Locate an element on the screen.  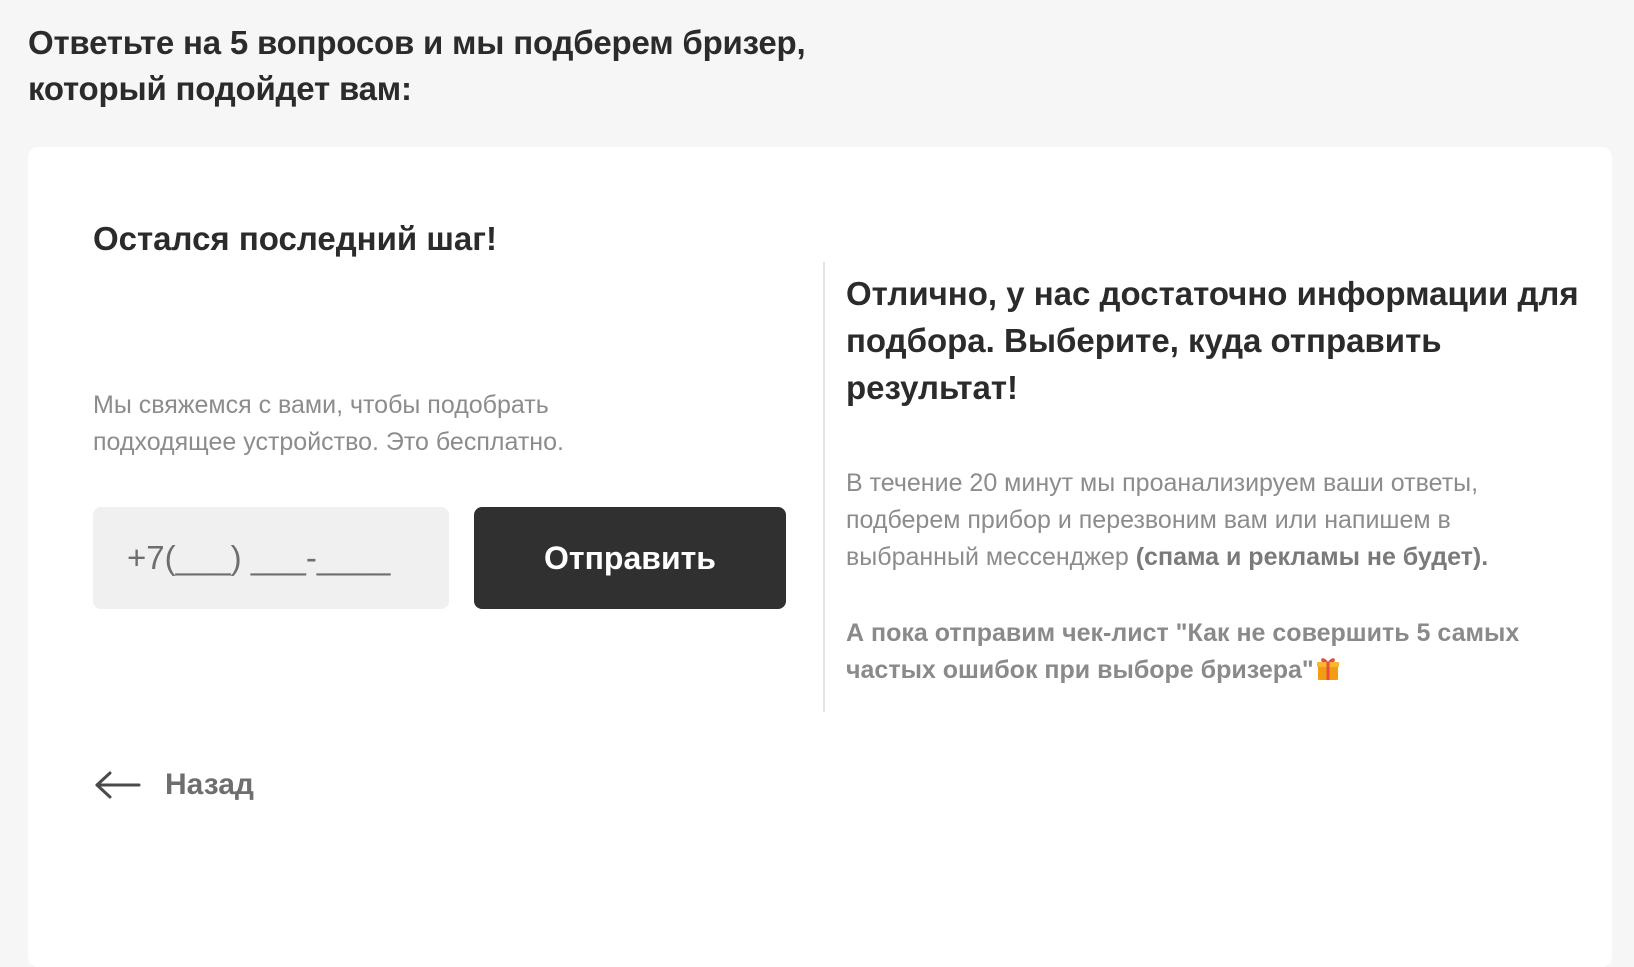
back-button: Назад is located at coordinates (173, 785).